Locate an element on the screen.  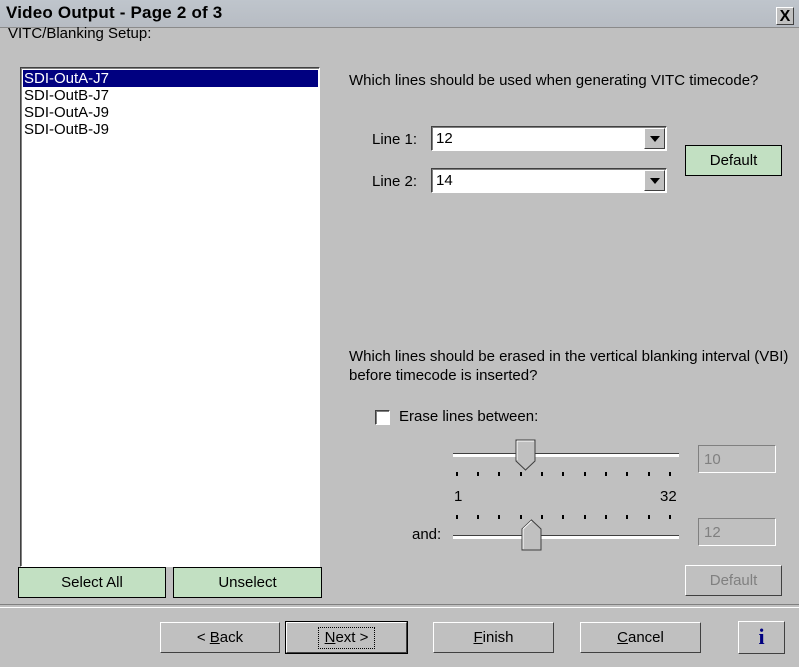
back-rest: ack is located at coordinates (231, 637).